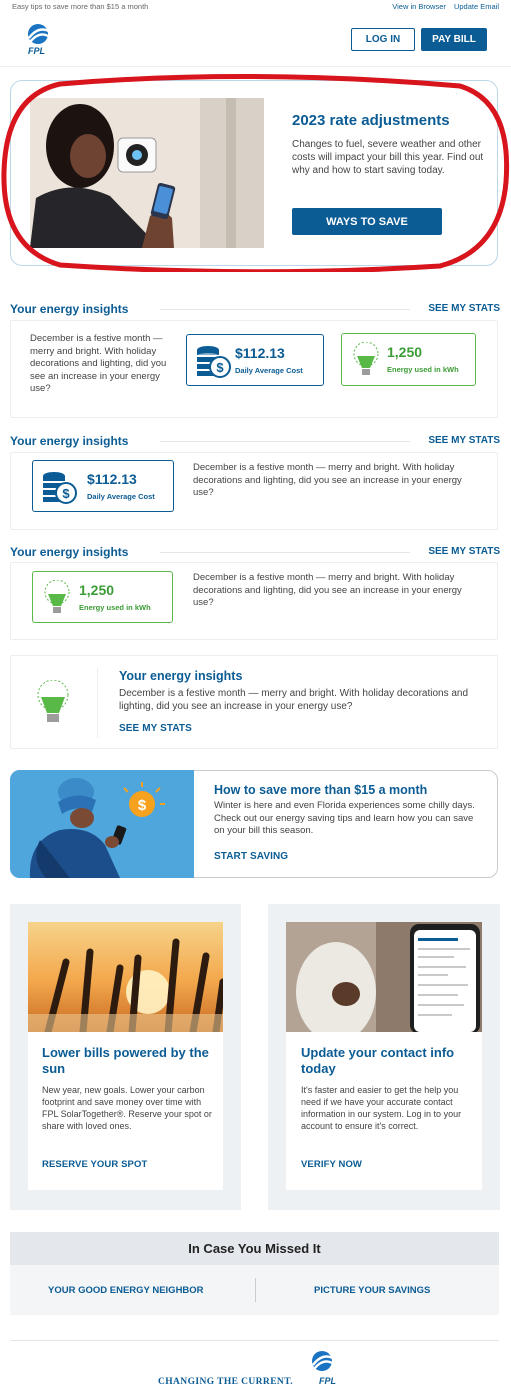 This screenshot has width=511, height=1395. I want to click on solar-card-title: Lower bills powered by the sun, so click(125, 1060).